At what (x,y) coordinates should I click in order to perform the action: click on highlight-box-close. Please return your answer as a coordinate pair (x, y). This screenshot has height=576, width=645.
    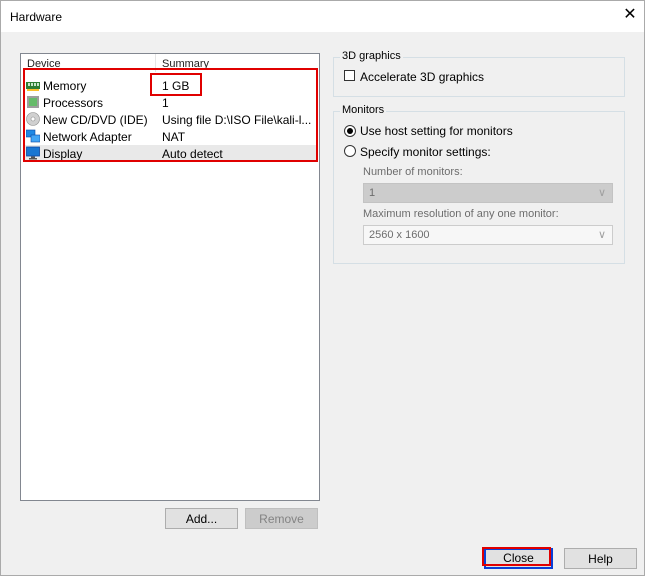
    Looking at the image, I should click on (516, 556).